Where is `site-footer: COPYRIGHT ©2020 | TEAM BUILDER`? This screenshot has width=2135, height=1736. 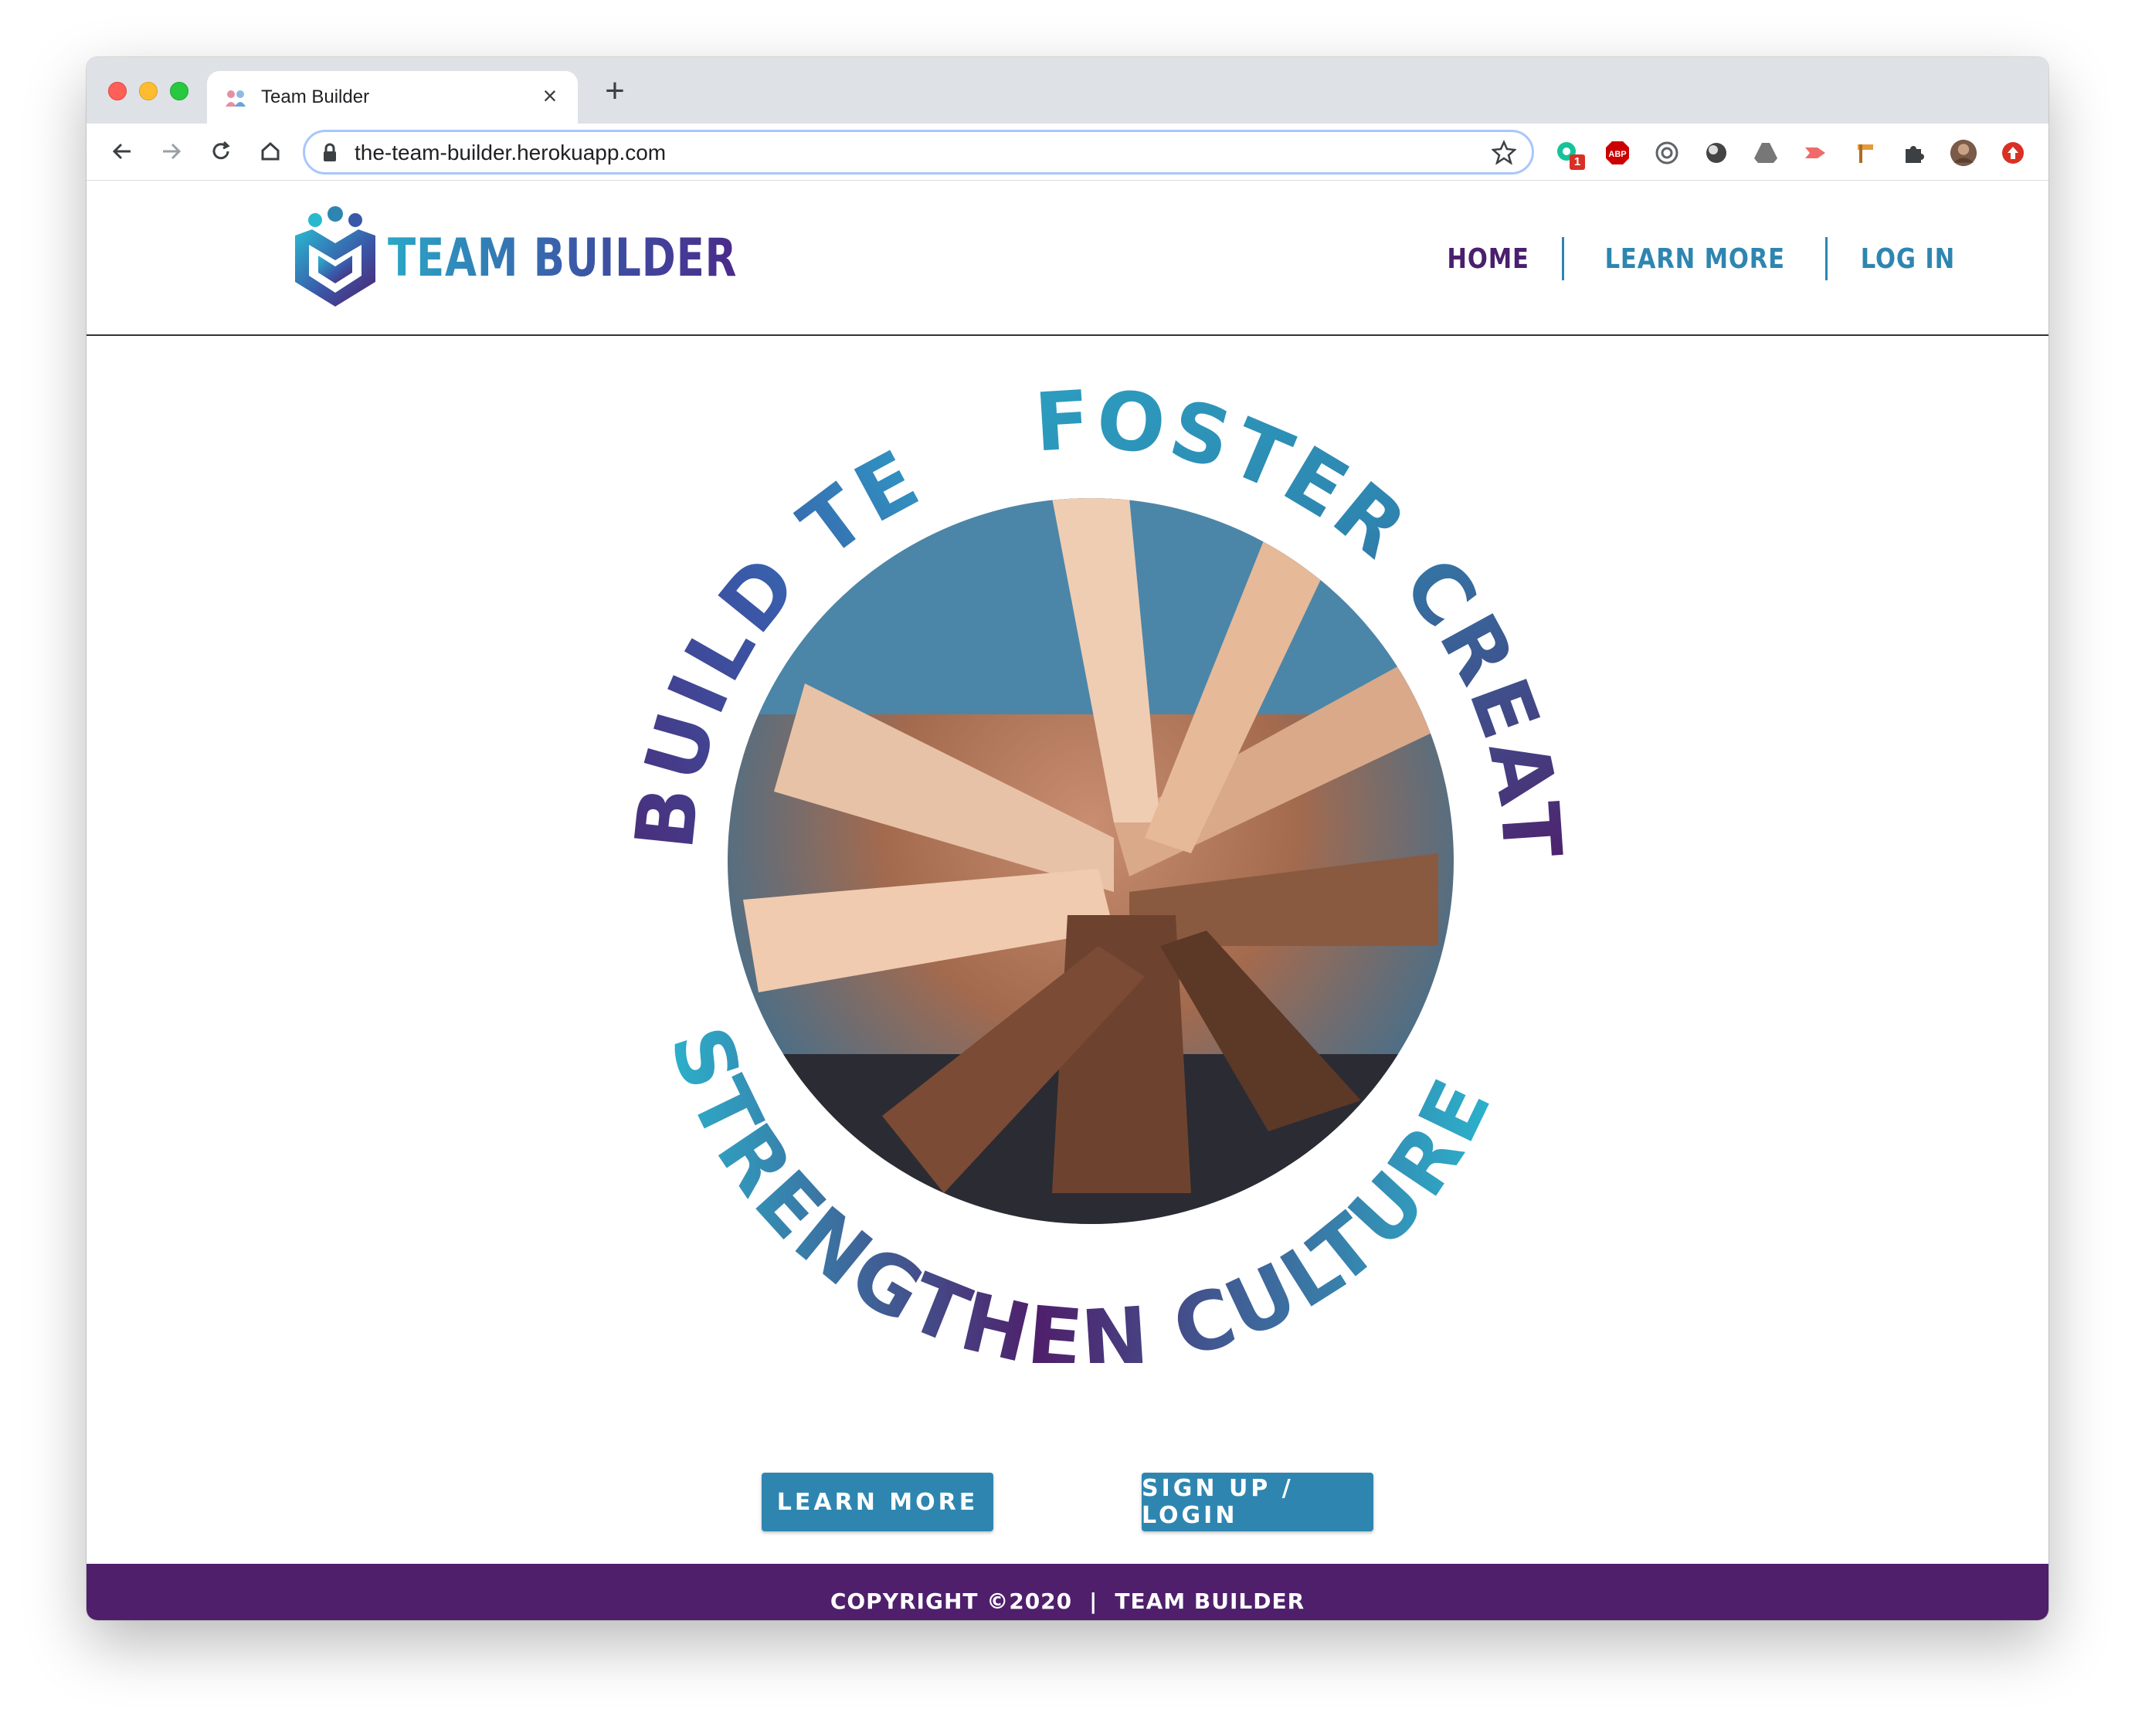
site-footer: COPYRIGHT ©2020 | TEAM BUILDER is located at coordinates (1067, 1592).